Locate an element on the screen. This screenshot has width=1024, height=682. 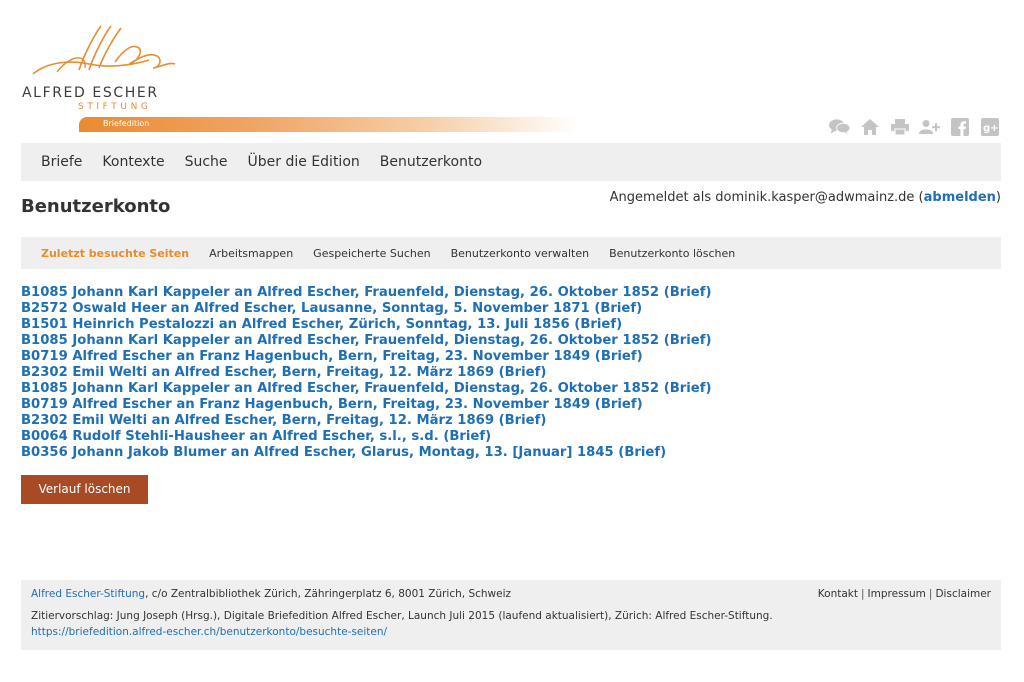
tab-zuletzt-besucht: Zuletzt besuchte Seiten is located at coordinates (115, 253).